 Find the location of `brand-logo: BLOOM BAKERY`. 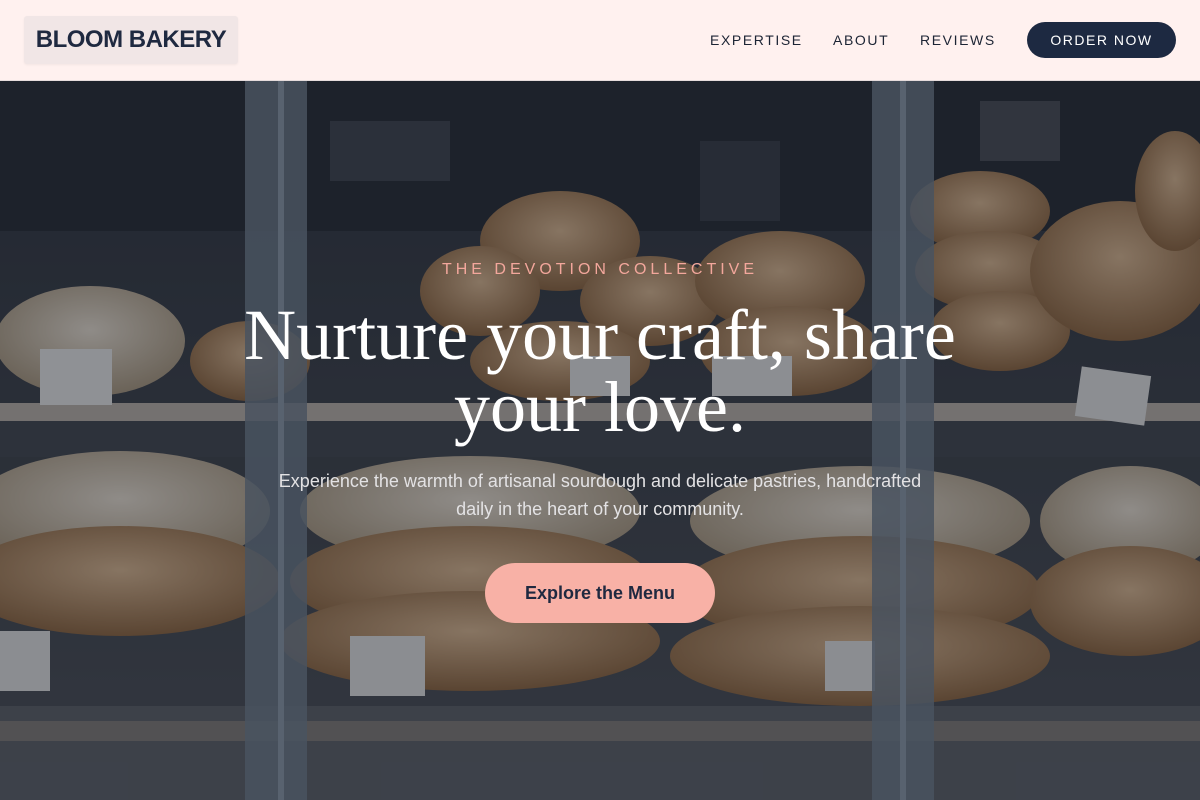

brand-logo: BLOOM BAKERY is located at coordinates (131, 40).